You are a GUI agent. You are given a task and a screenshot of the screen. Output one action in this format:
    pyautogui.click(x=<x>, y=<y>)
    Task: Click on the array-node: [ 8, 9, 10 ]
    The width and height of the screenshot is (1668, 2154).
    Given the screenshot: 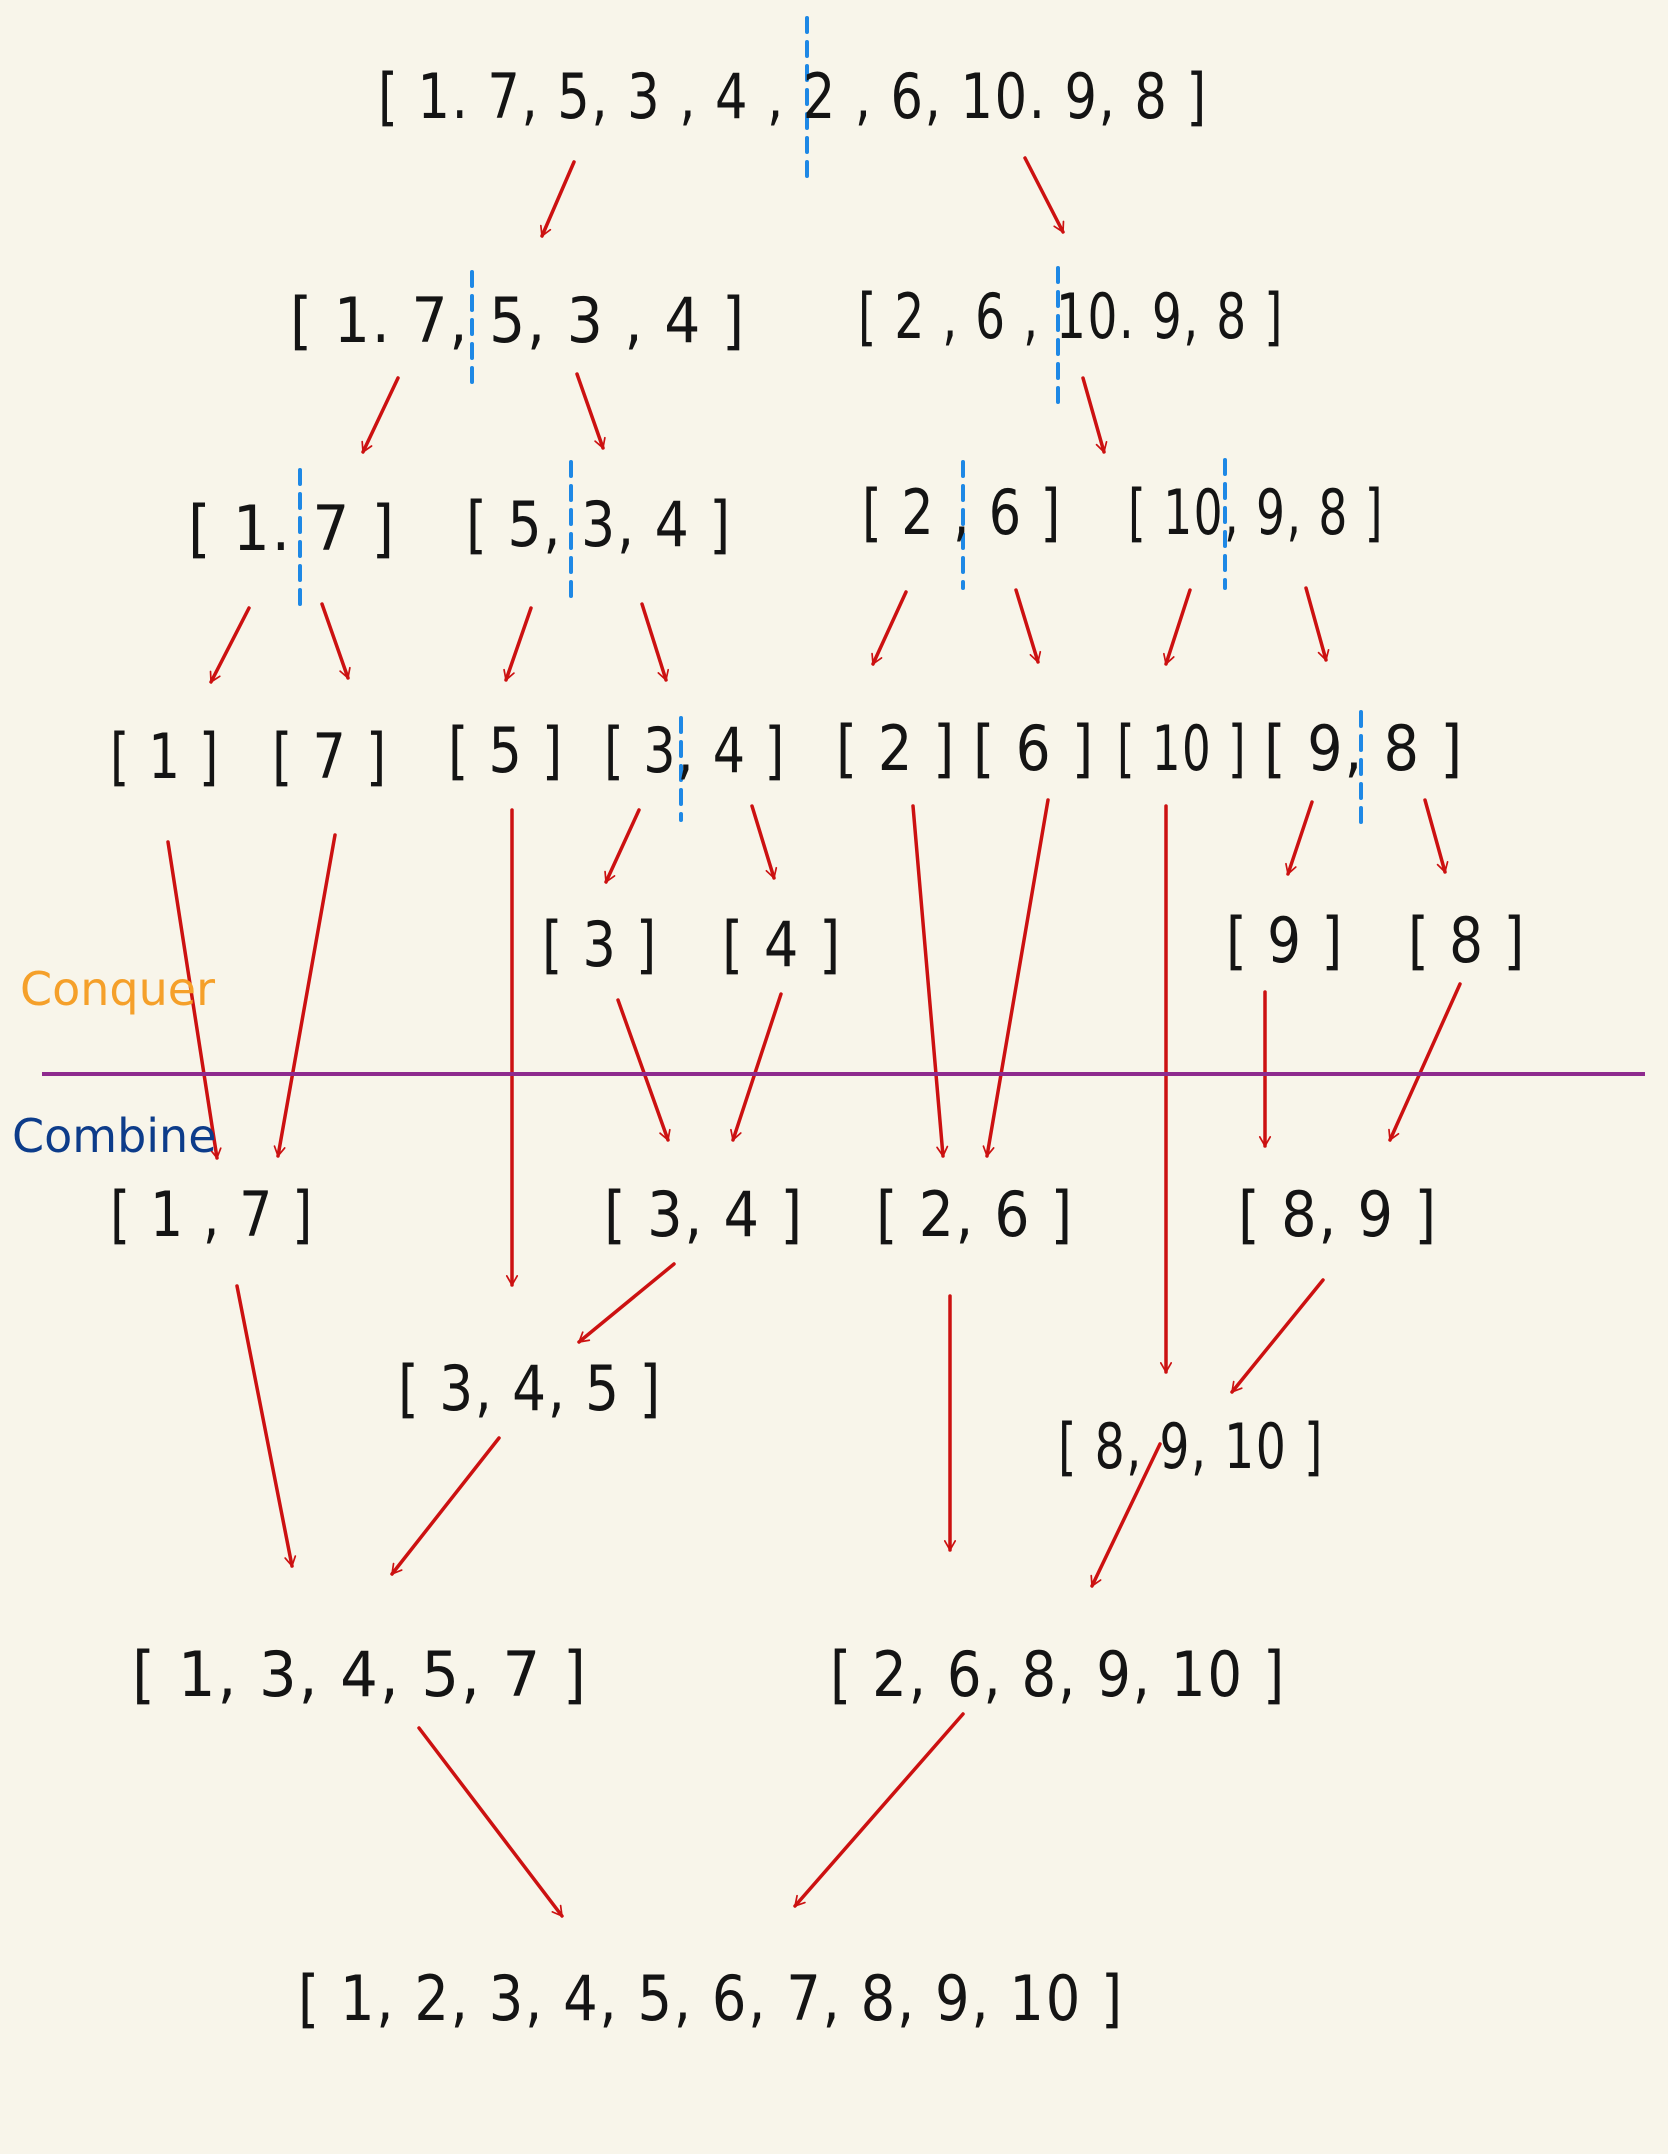 What is the action you would take?
    pyautogui.click(x=1191, y=1446)
    